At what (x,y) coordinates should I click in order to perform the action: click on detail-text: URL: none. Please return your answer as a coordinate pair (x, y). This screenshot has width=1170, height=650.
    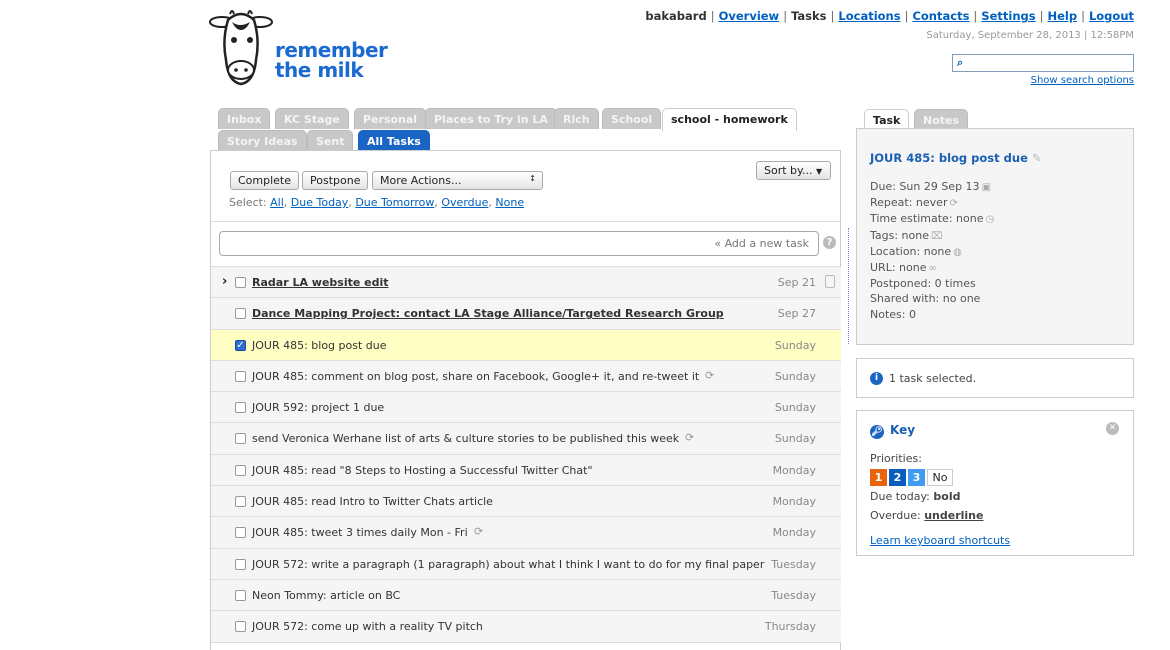
    Looking at the image, I should click on (898, 268).